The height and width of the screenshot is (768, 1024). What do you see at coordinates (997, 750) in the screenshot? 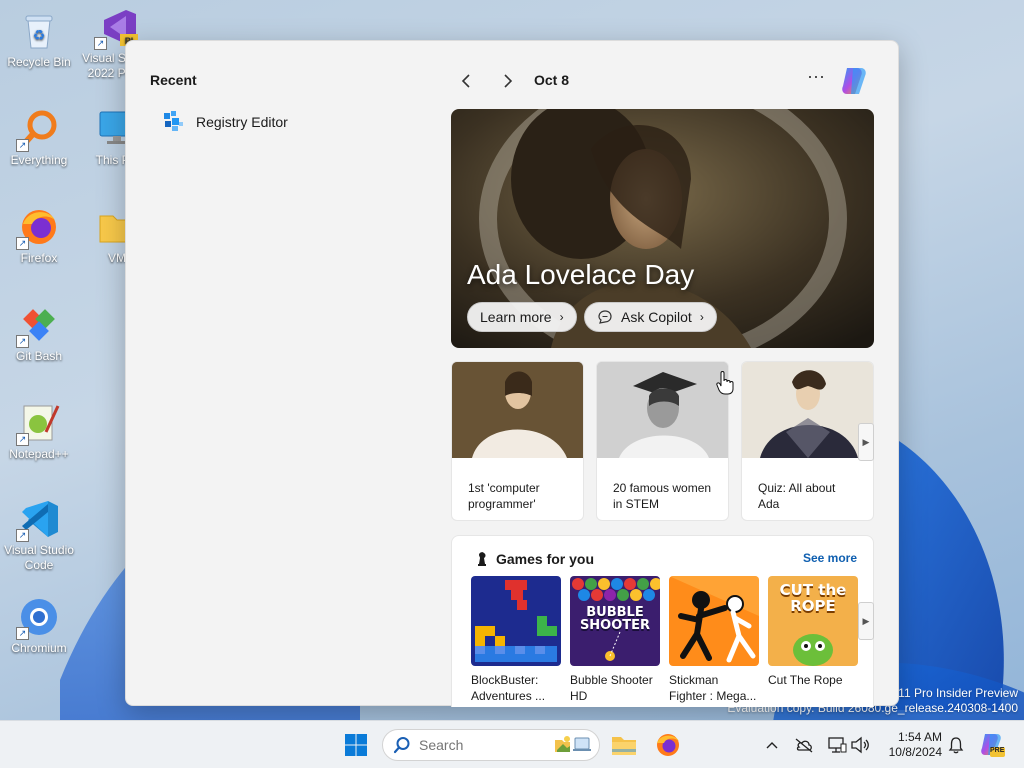
I see `copilot-pre-badge: PRE` at bounding box center [997, 750].